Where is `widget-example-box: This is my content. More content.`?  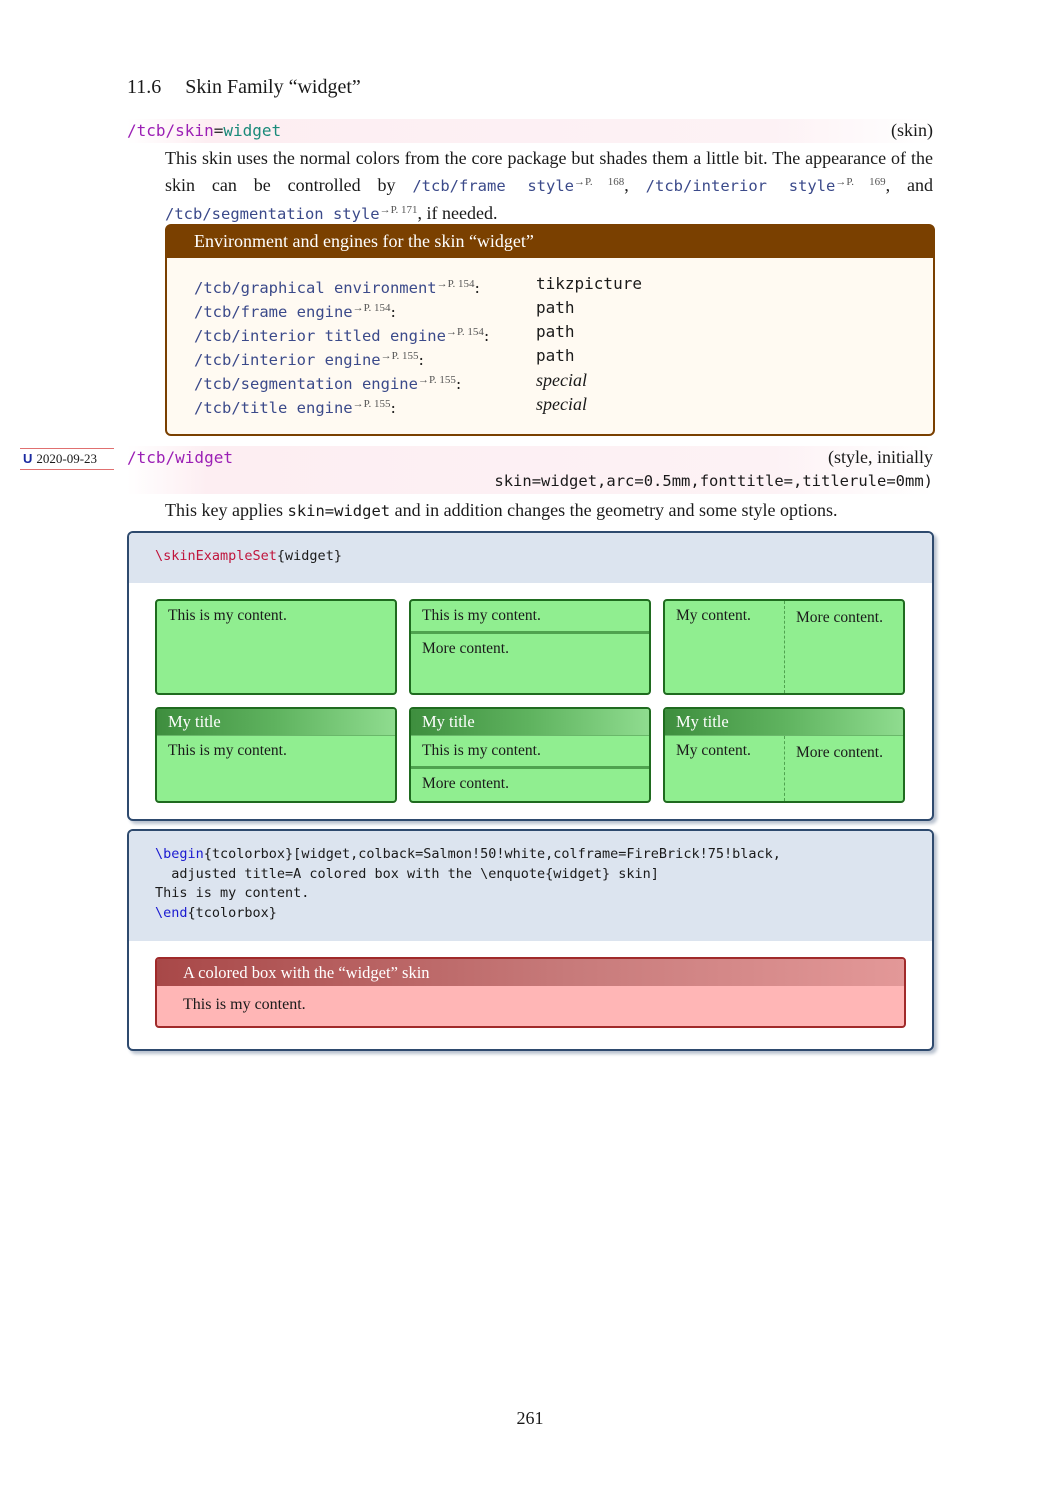
widget-example-box: This is my content. More content. is located at coordinates (530, 647).